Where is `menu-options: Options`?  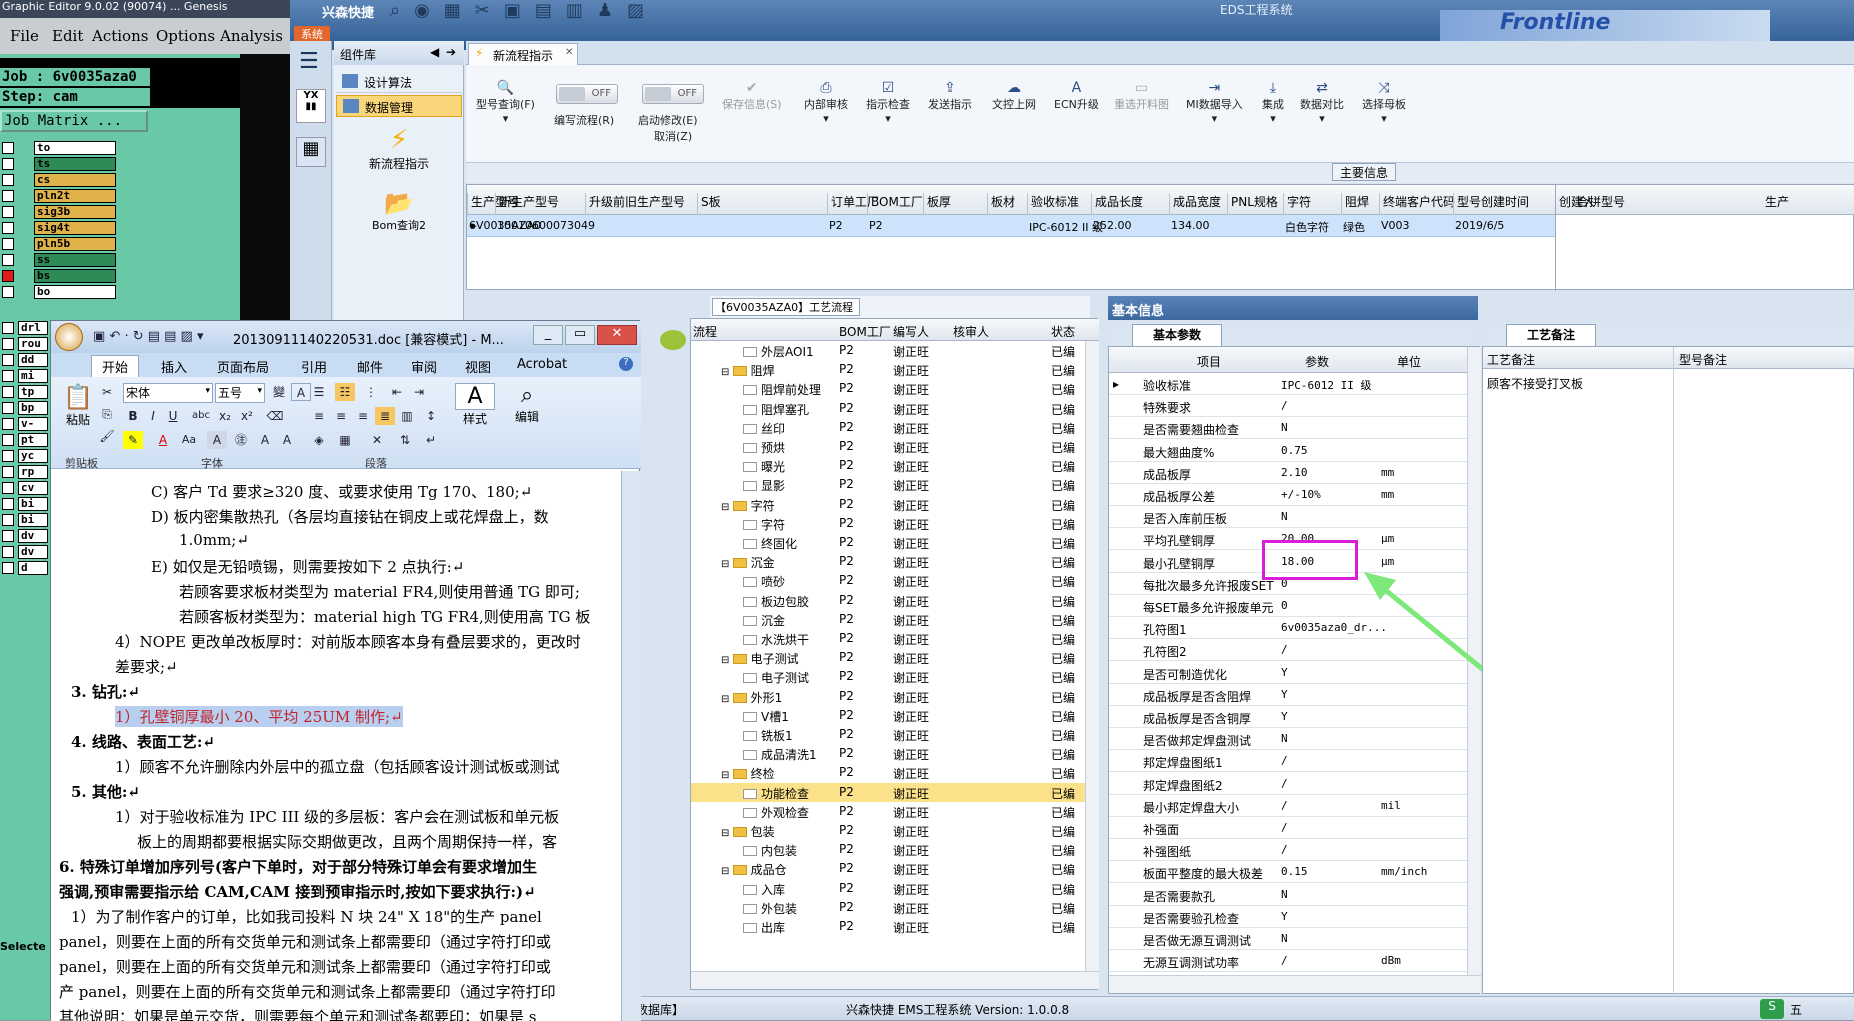 menu-options: Options is located at coordinates (185, 36).